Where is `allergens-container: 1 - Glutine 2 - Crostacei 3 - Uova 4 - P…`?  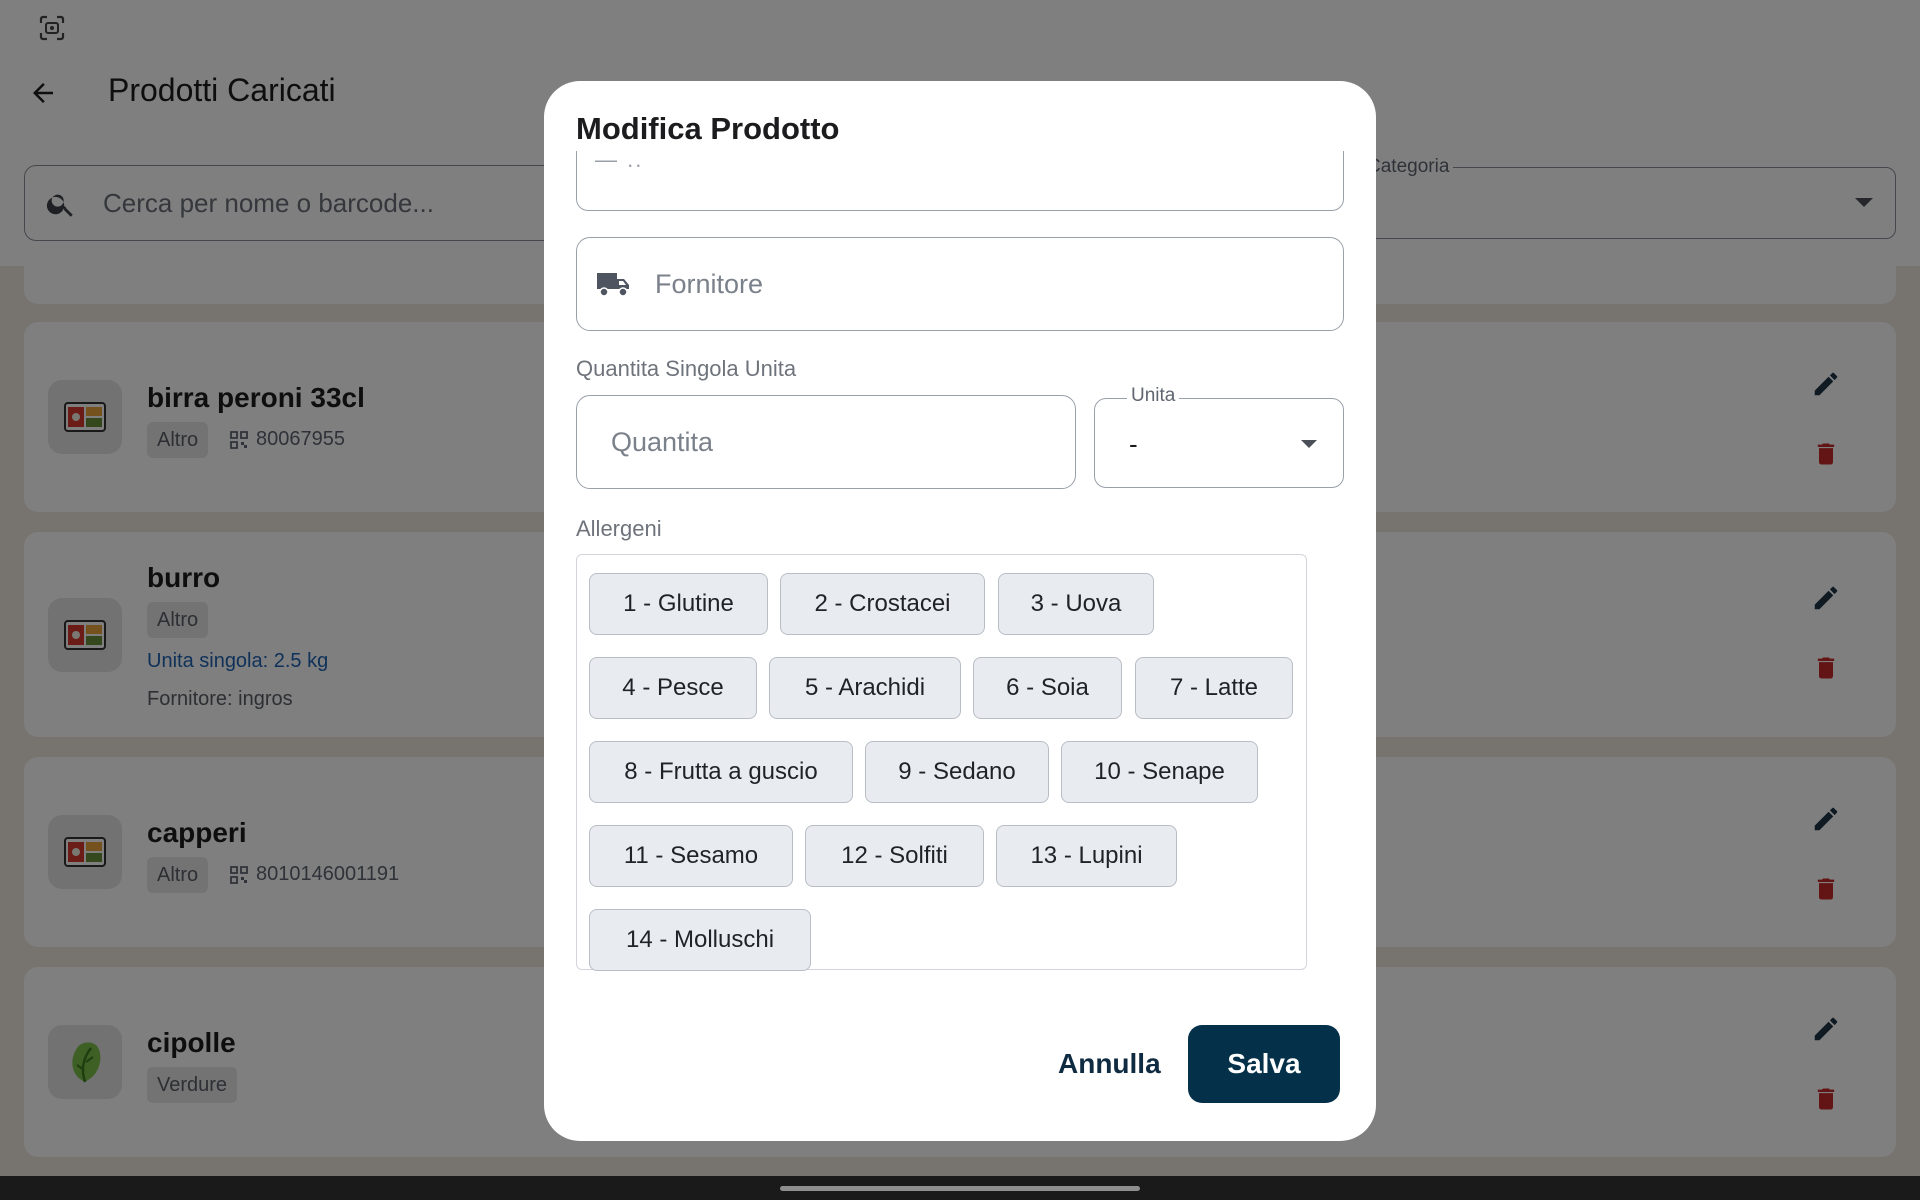
allergens-container: 1 - Glutine 2 - Crostacei 3 - Uova 4 - P… is located at coordinates (941, 762).